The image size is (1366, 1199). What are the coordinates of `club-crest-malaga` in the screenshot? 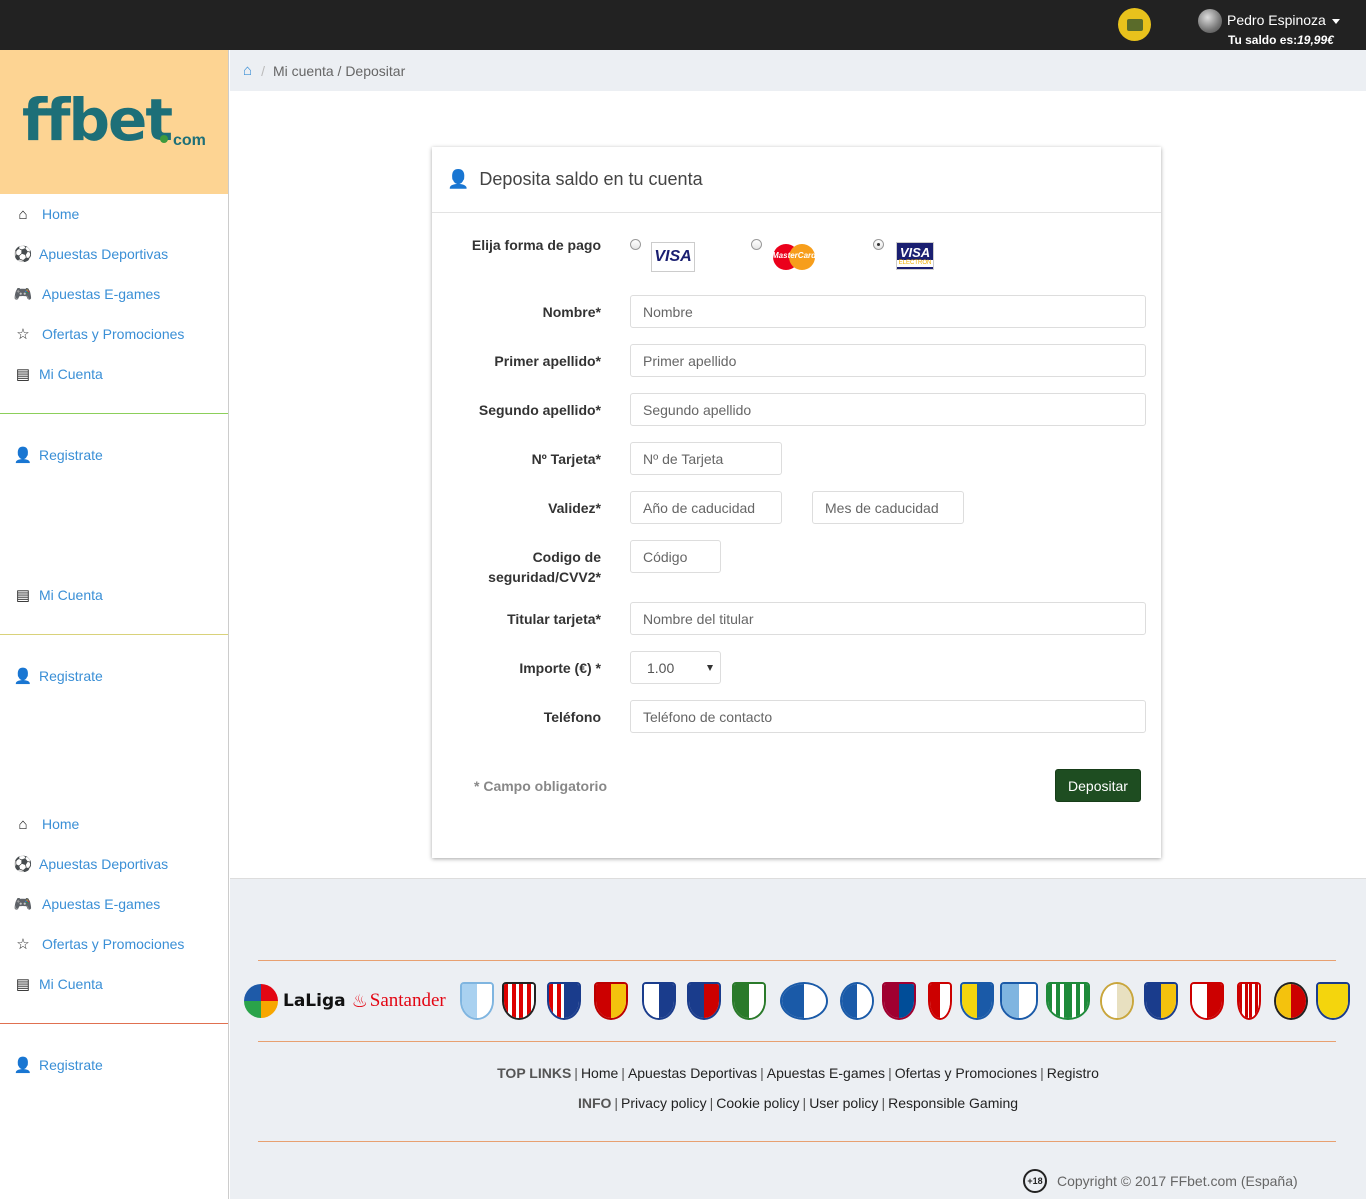 It's located at (1019, 1001).